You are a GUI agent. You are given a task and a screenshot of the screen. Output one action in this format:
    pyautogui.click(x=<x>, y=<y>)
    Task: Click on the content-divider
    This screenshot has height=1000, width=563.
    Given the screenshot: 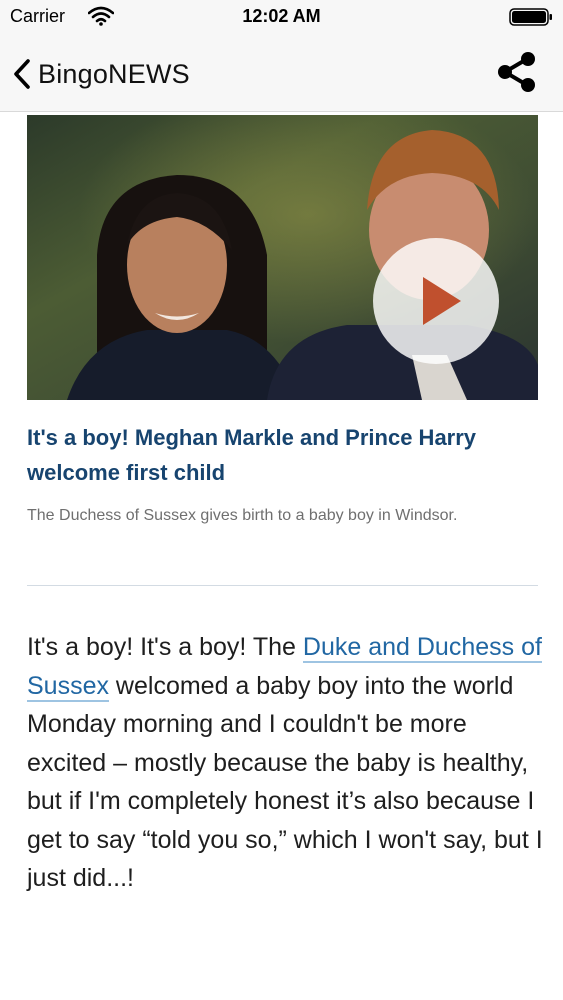 What is the action you would take?
    pyautogui.click(x=282, y=585)
    